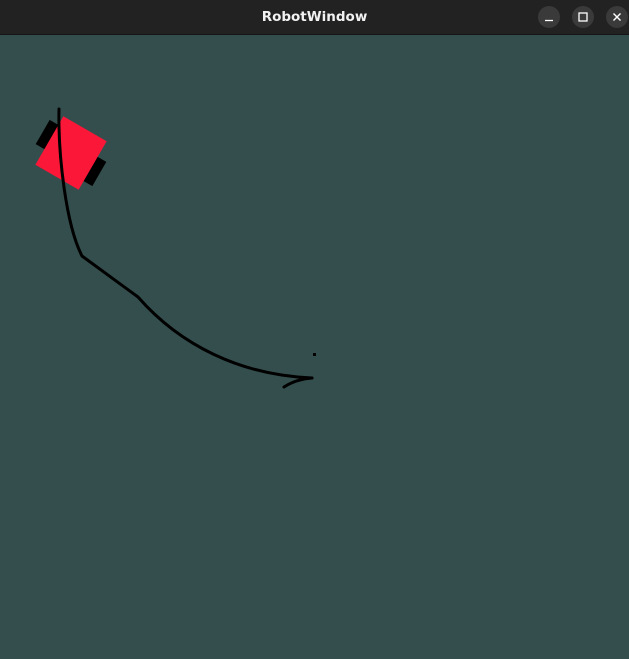 The image size is (629, 659). What do you see at coordinates (549, 20) in the screenshot?
I see `minimize-icon` at bounding box center [549, 20].